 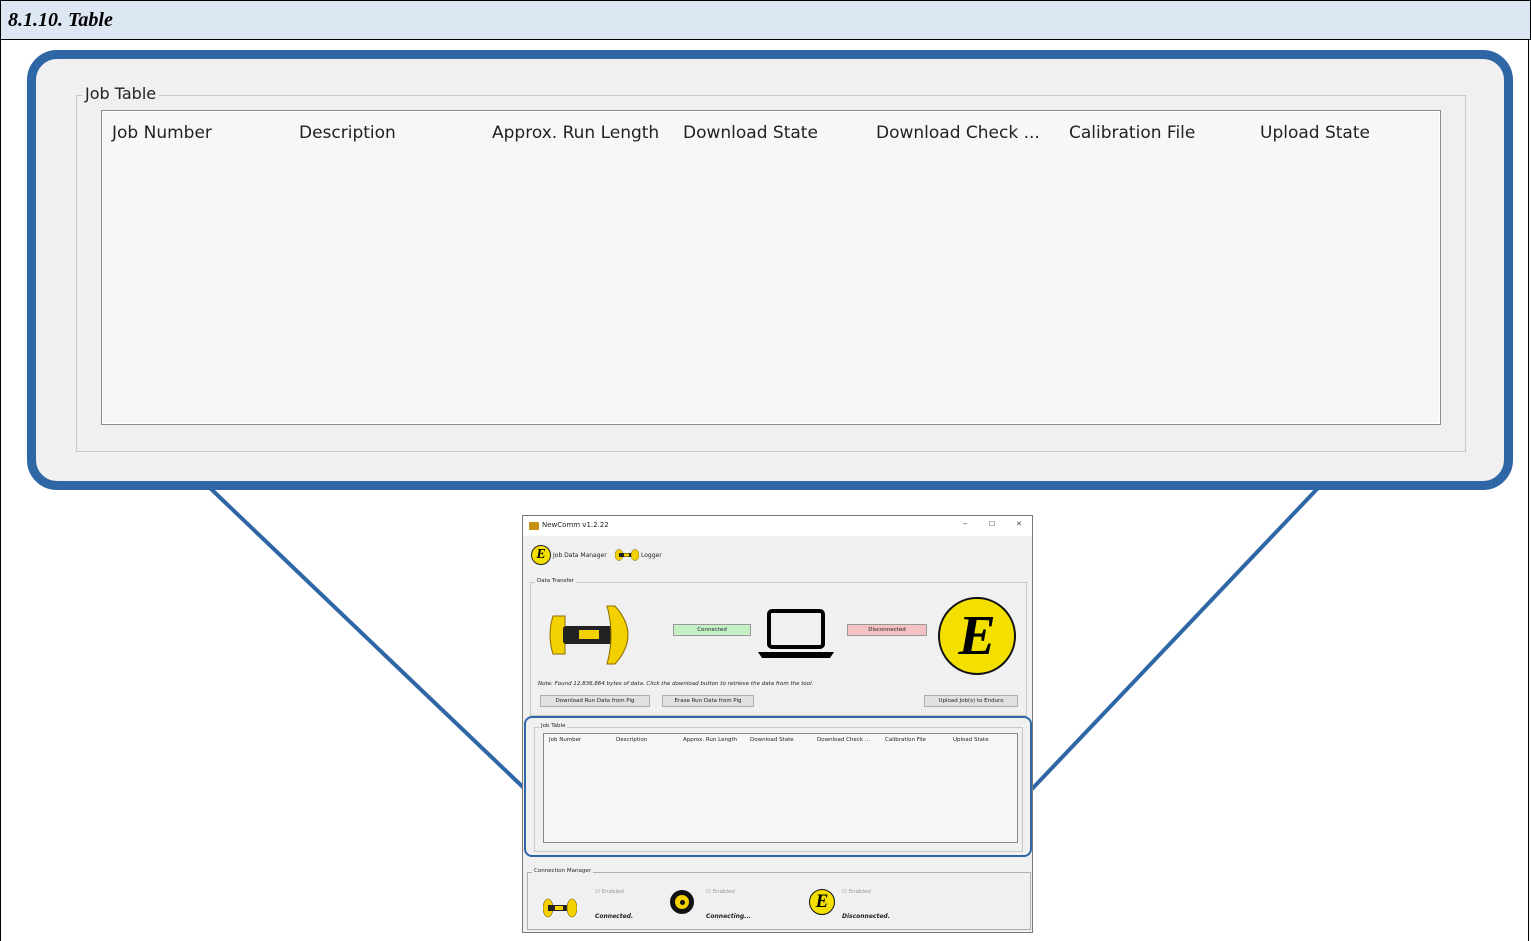 I want to click on close-button: ✕, so click(x=1019, y=524).